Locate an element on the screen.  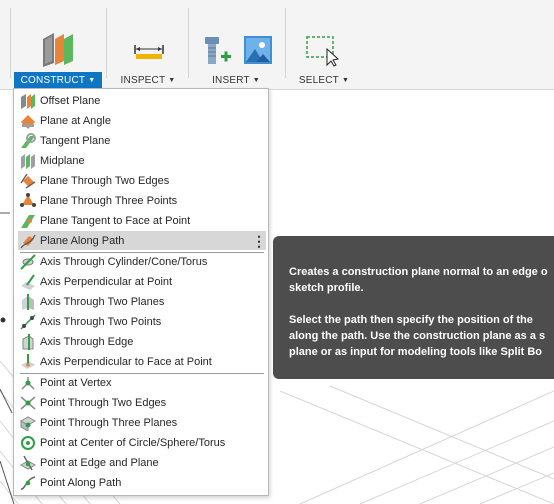
menu-item-plane-at-angle: Plane at Angle is located at coordinates (142, 120).